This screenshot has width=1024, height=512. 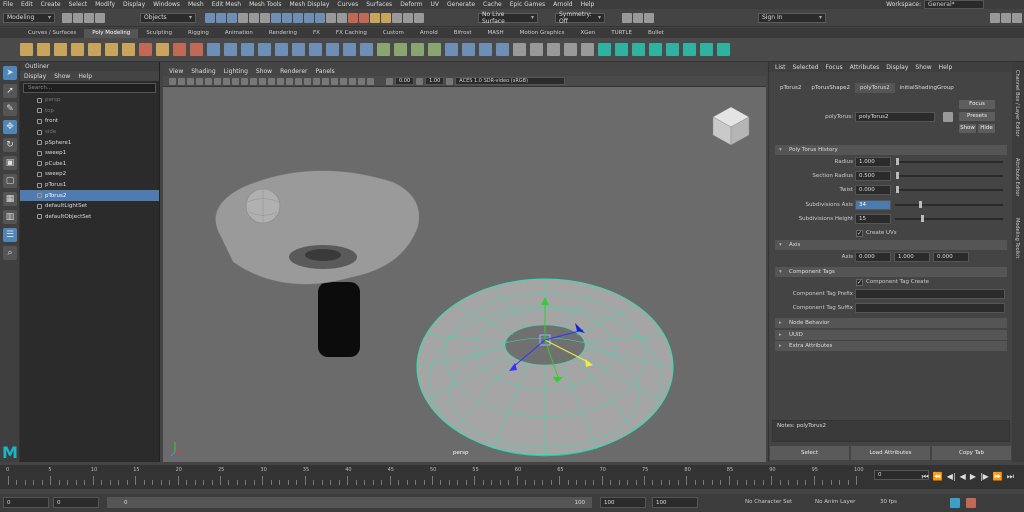 What do you see at coordinates (463, 33) in the screenshot?
I see `shelf-tab-bifrost: Bifrost` at bounding box center [463, 33].